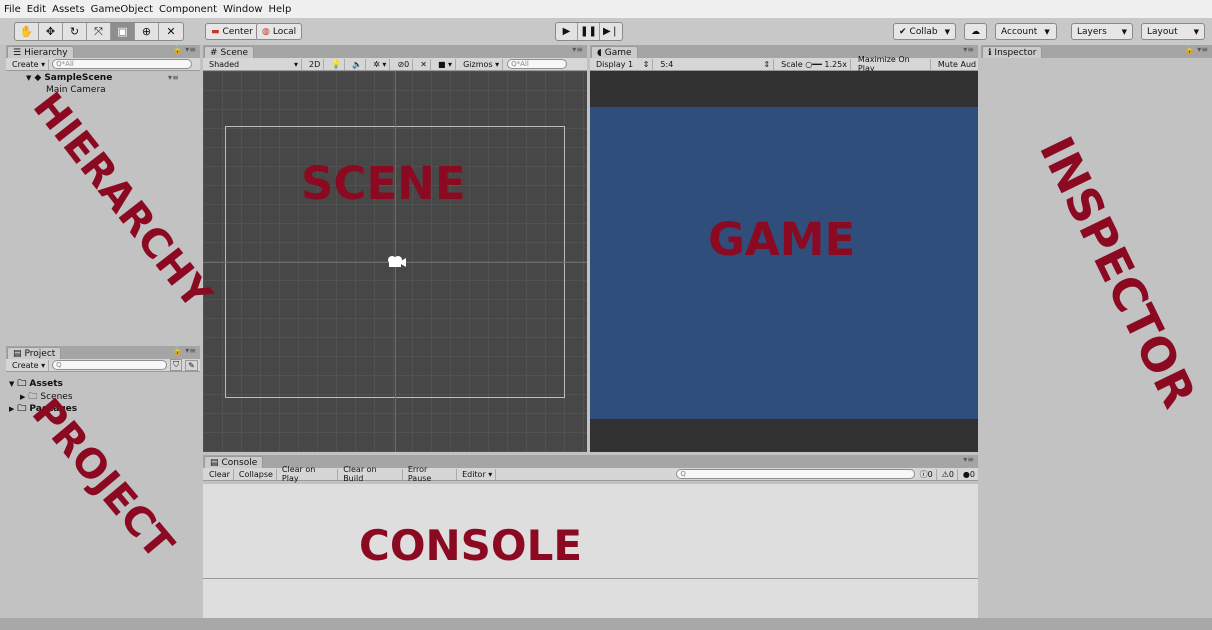 The width and height of the screenshot is (1212, 630). I want to click on layers-dropdown: Layers ▼, so click(1102, 31).